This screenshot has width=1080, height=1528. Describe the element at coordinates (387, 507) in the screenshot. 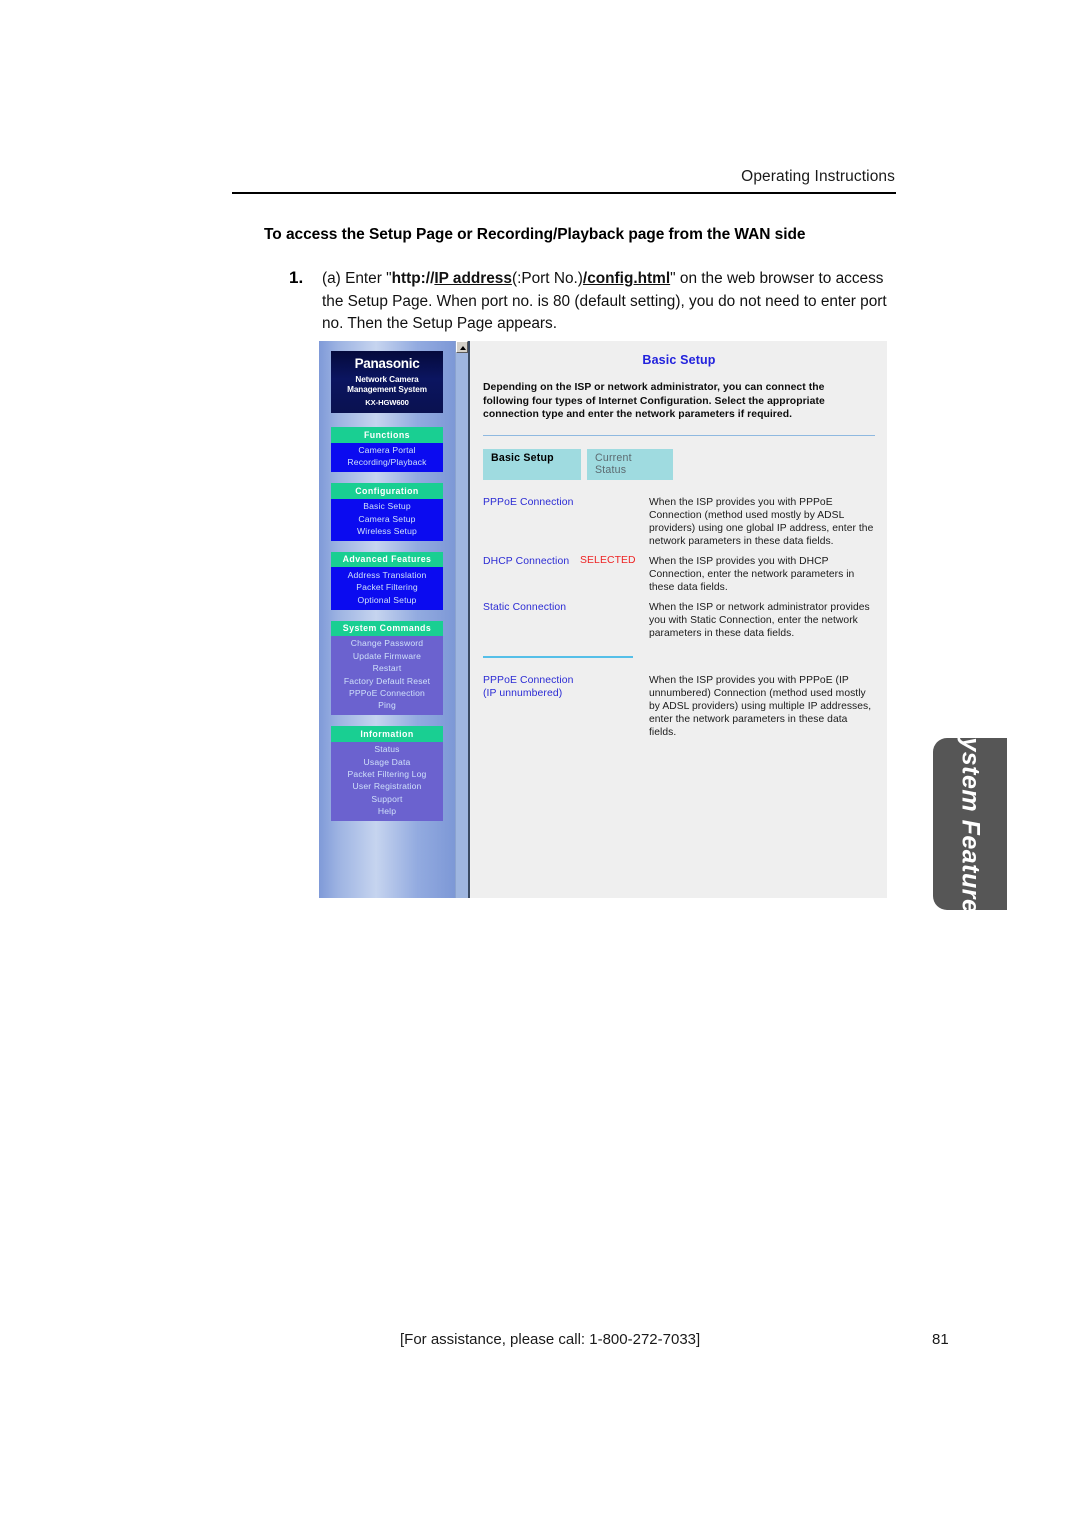

I see `sidebar-item-basic-setup: Basic Setup` at that location.